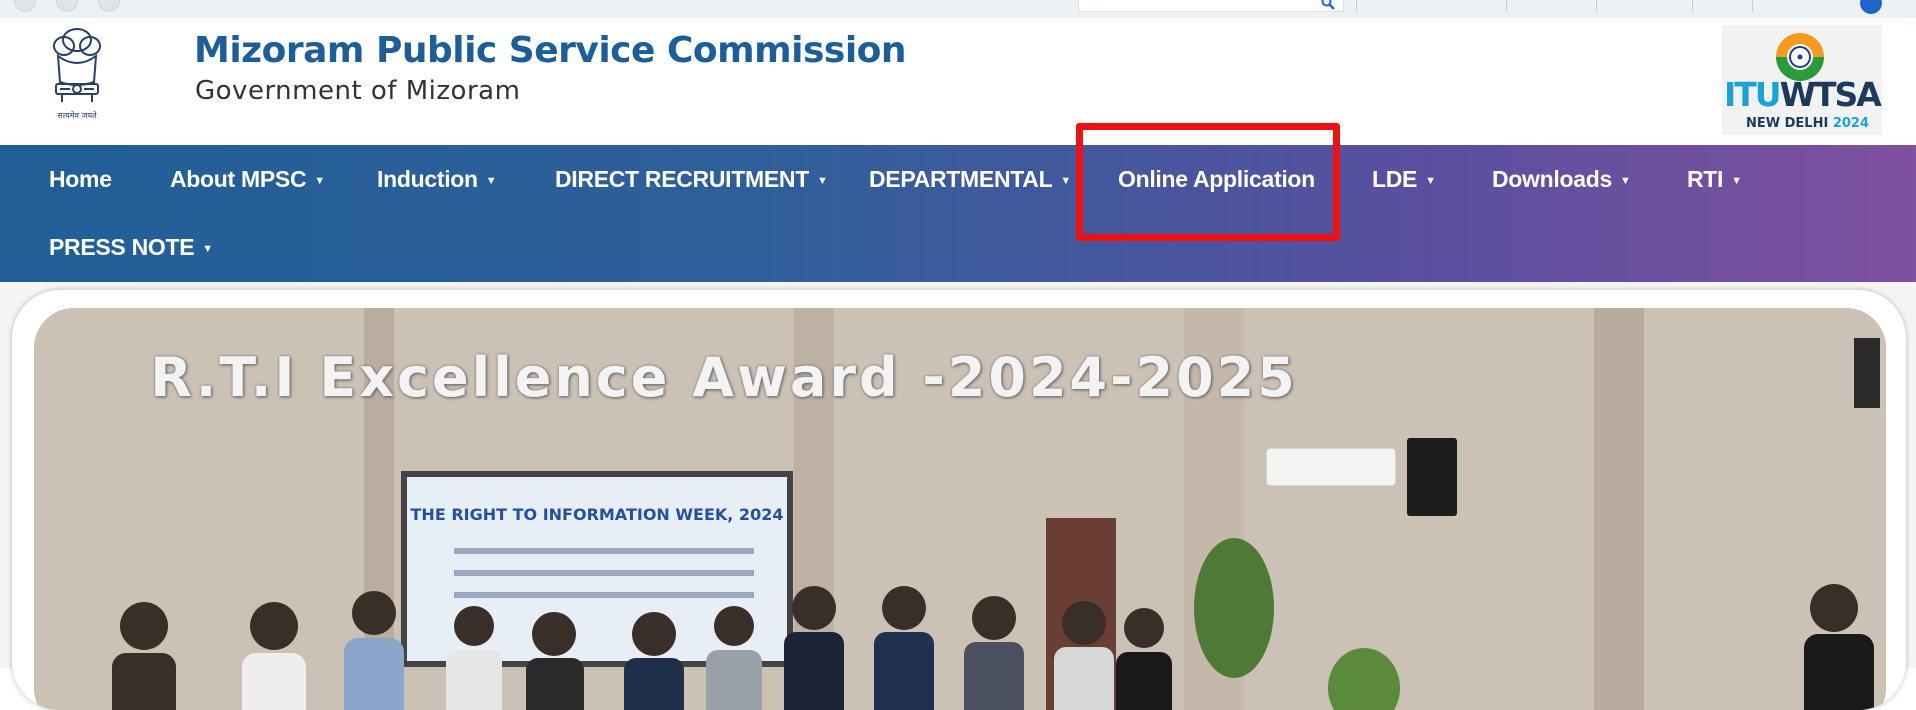  Describe the element at coordinates (682, 178) in the screenshot. I see `nav-item-label: DIRECT RECRUITMENT` at that location.